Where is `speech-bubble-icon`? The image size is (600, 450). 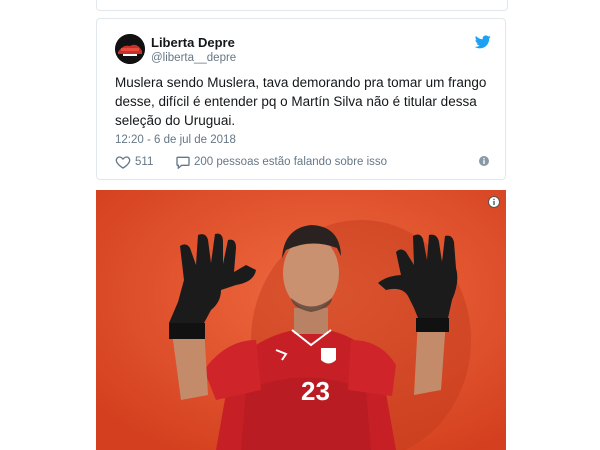 speech-bubble-icon is located at coordinates (183, 162).